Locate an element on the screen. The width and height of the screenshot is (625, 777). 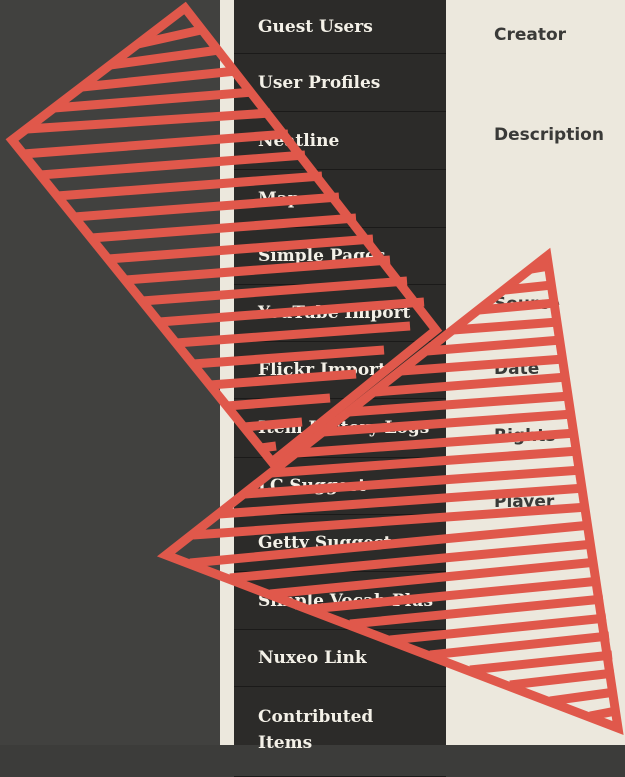
sidebar-item-simple-pages: Simple Pages is located at coordinates (340, 256).